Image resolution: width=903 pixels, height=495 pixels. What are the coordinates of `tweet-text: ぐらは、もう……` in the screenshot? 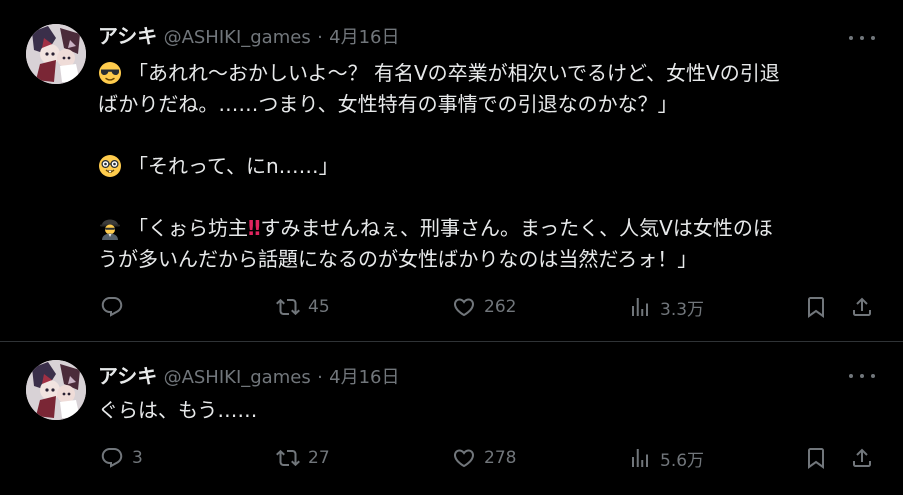 It's located at (490, 410).